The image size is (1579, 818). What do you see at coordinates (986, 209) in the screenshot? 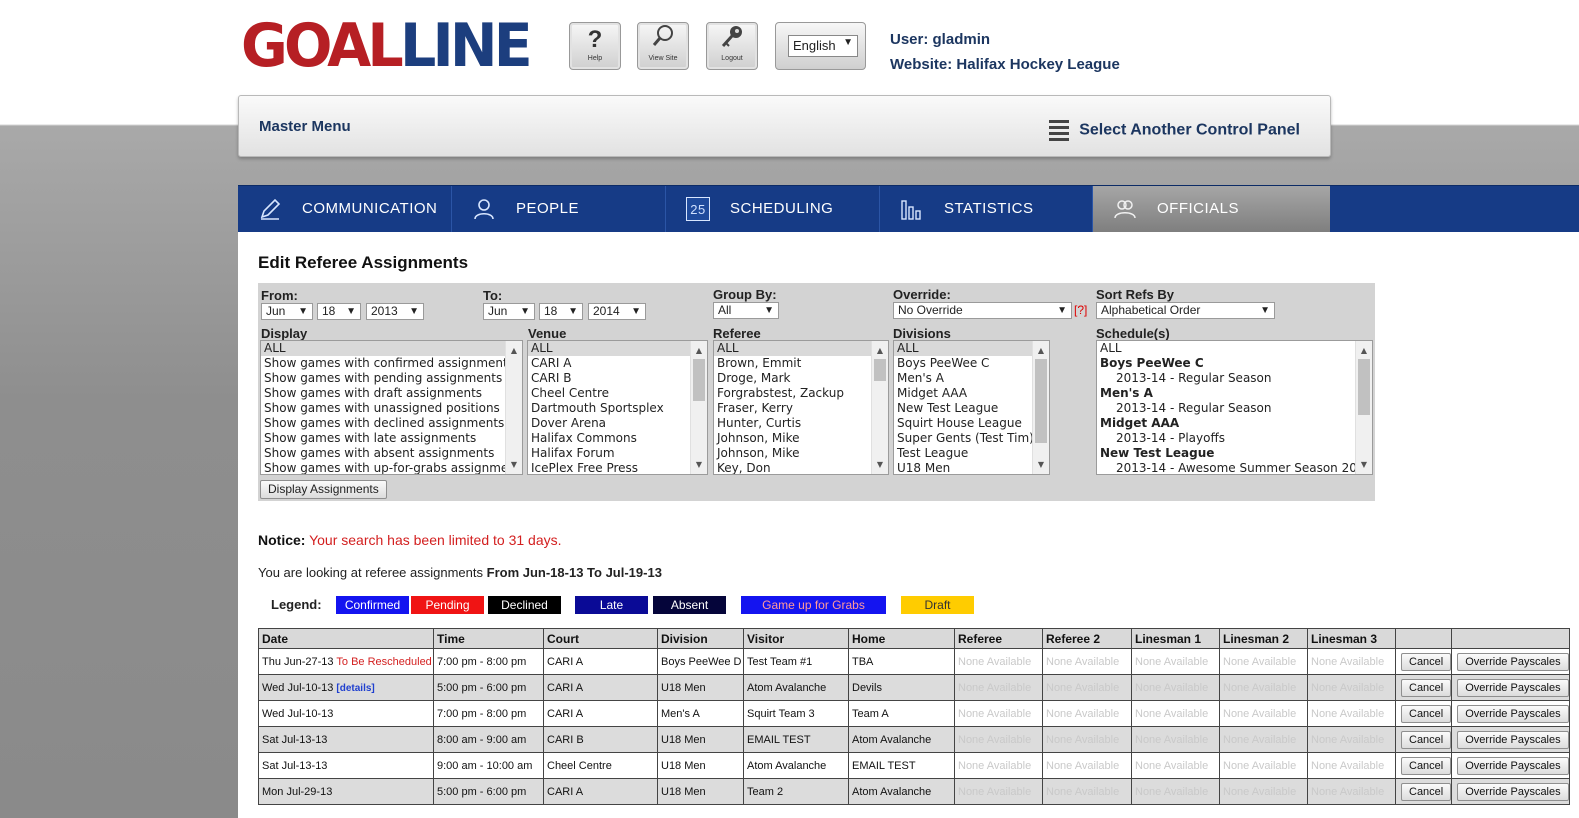
I see `tab-statistics: STATISTICS` at bounding box center [986, 209].